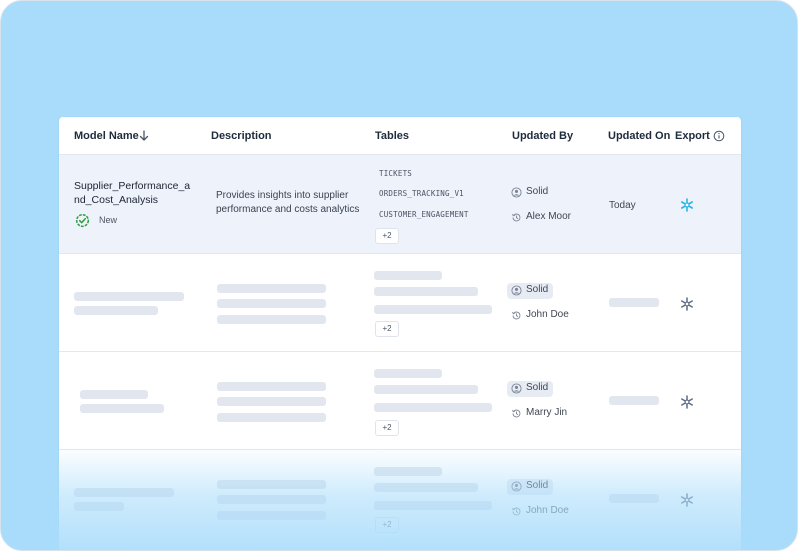 Image resolution: width=798 pixels, height=551 pixels. I want to click on column-header-export: Export, so click(692, 136).